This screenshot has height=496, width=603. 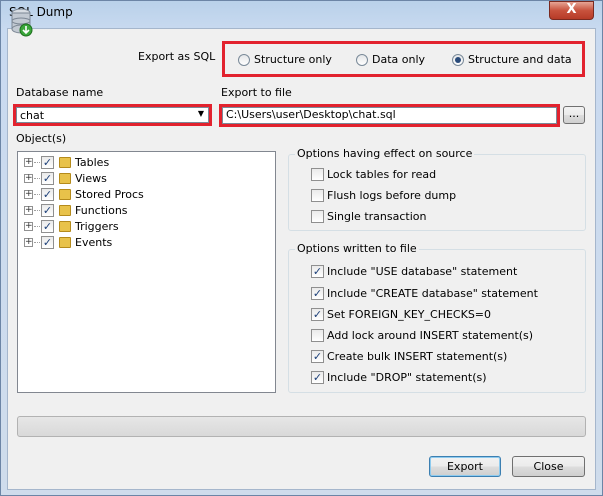 I want to click on option-single-transaction: Single transaction, so click(x=368, y=216).